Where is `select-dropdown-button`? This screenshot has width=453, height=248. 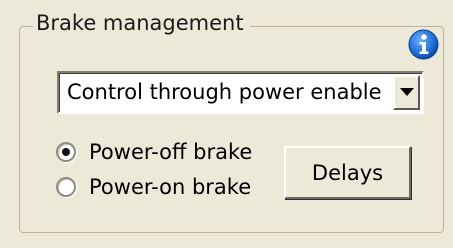
select-dropdown-button is located at coordinates (406, 92).